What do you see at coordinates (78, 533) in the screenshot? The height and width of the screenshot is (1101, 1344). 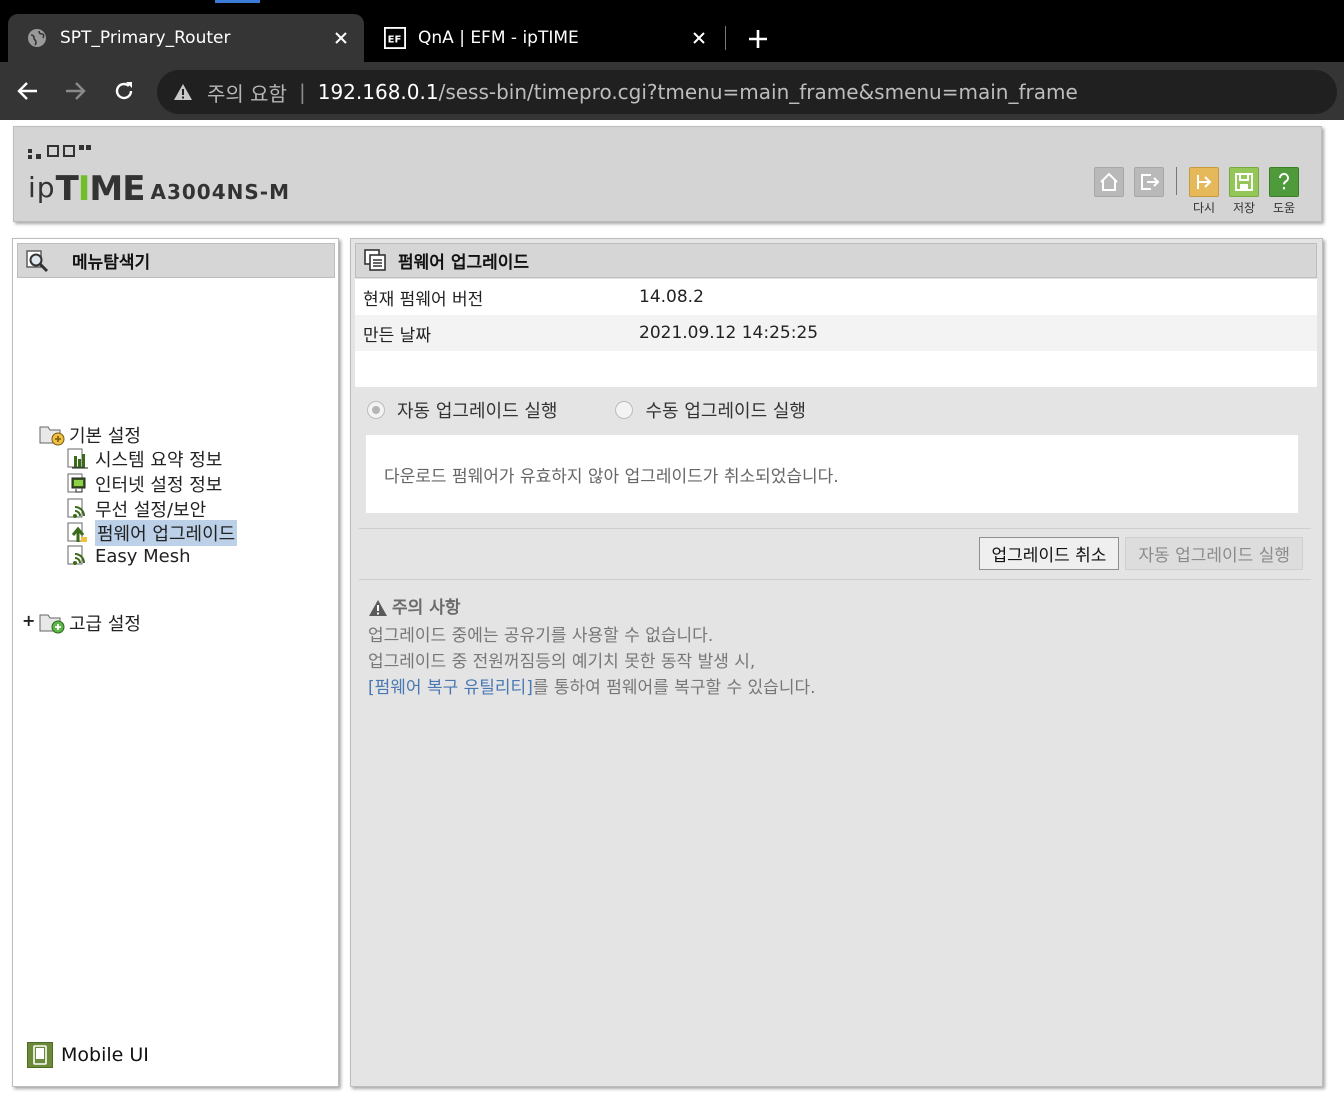 I see `upgrade-icon` at bounding box center [78, 533].